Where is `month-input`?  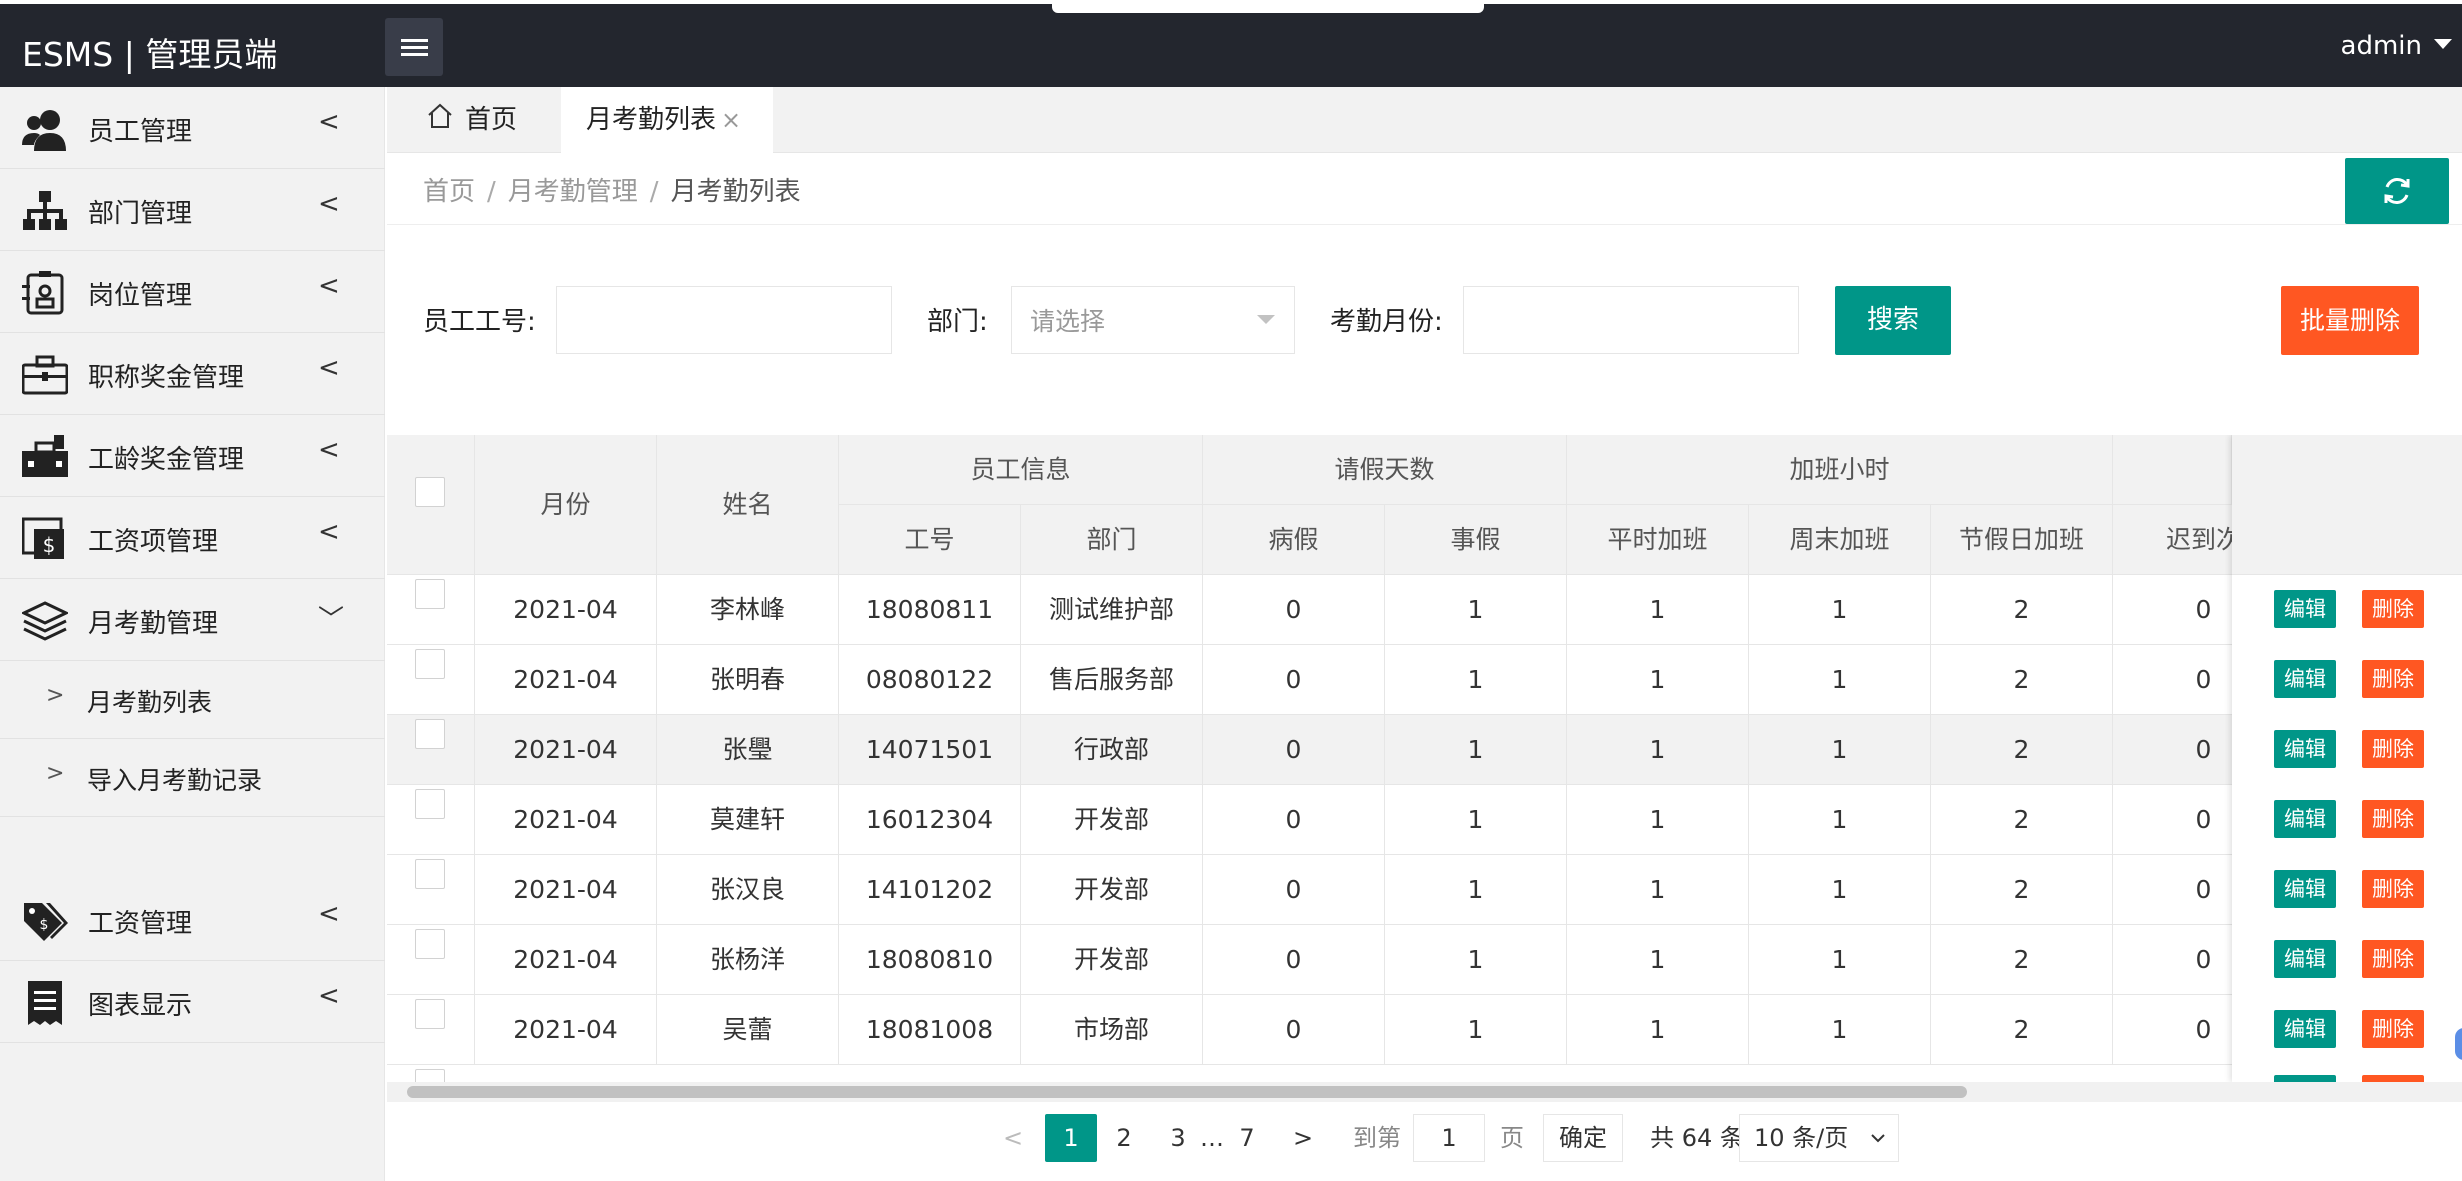
month-input is located at coordinates (1631, 320).